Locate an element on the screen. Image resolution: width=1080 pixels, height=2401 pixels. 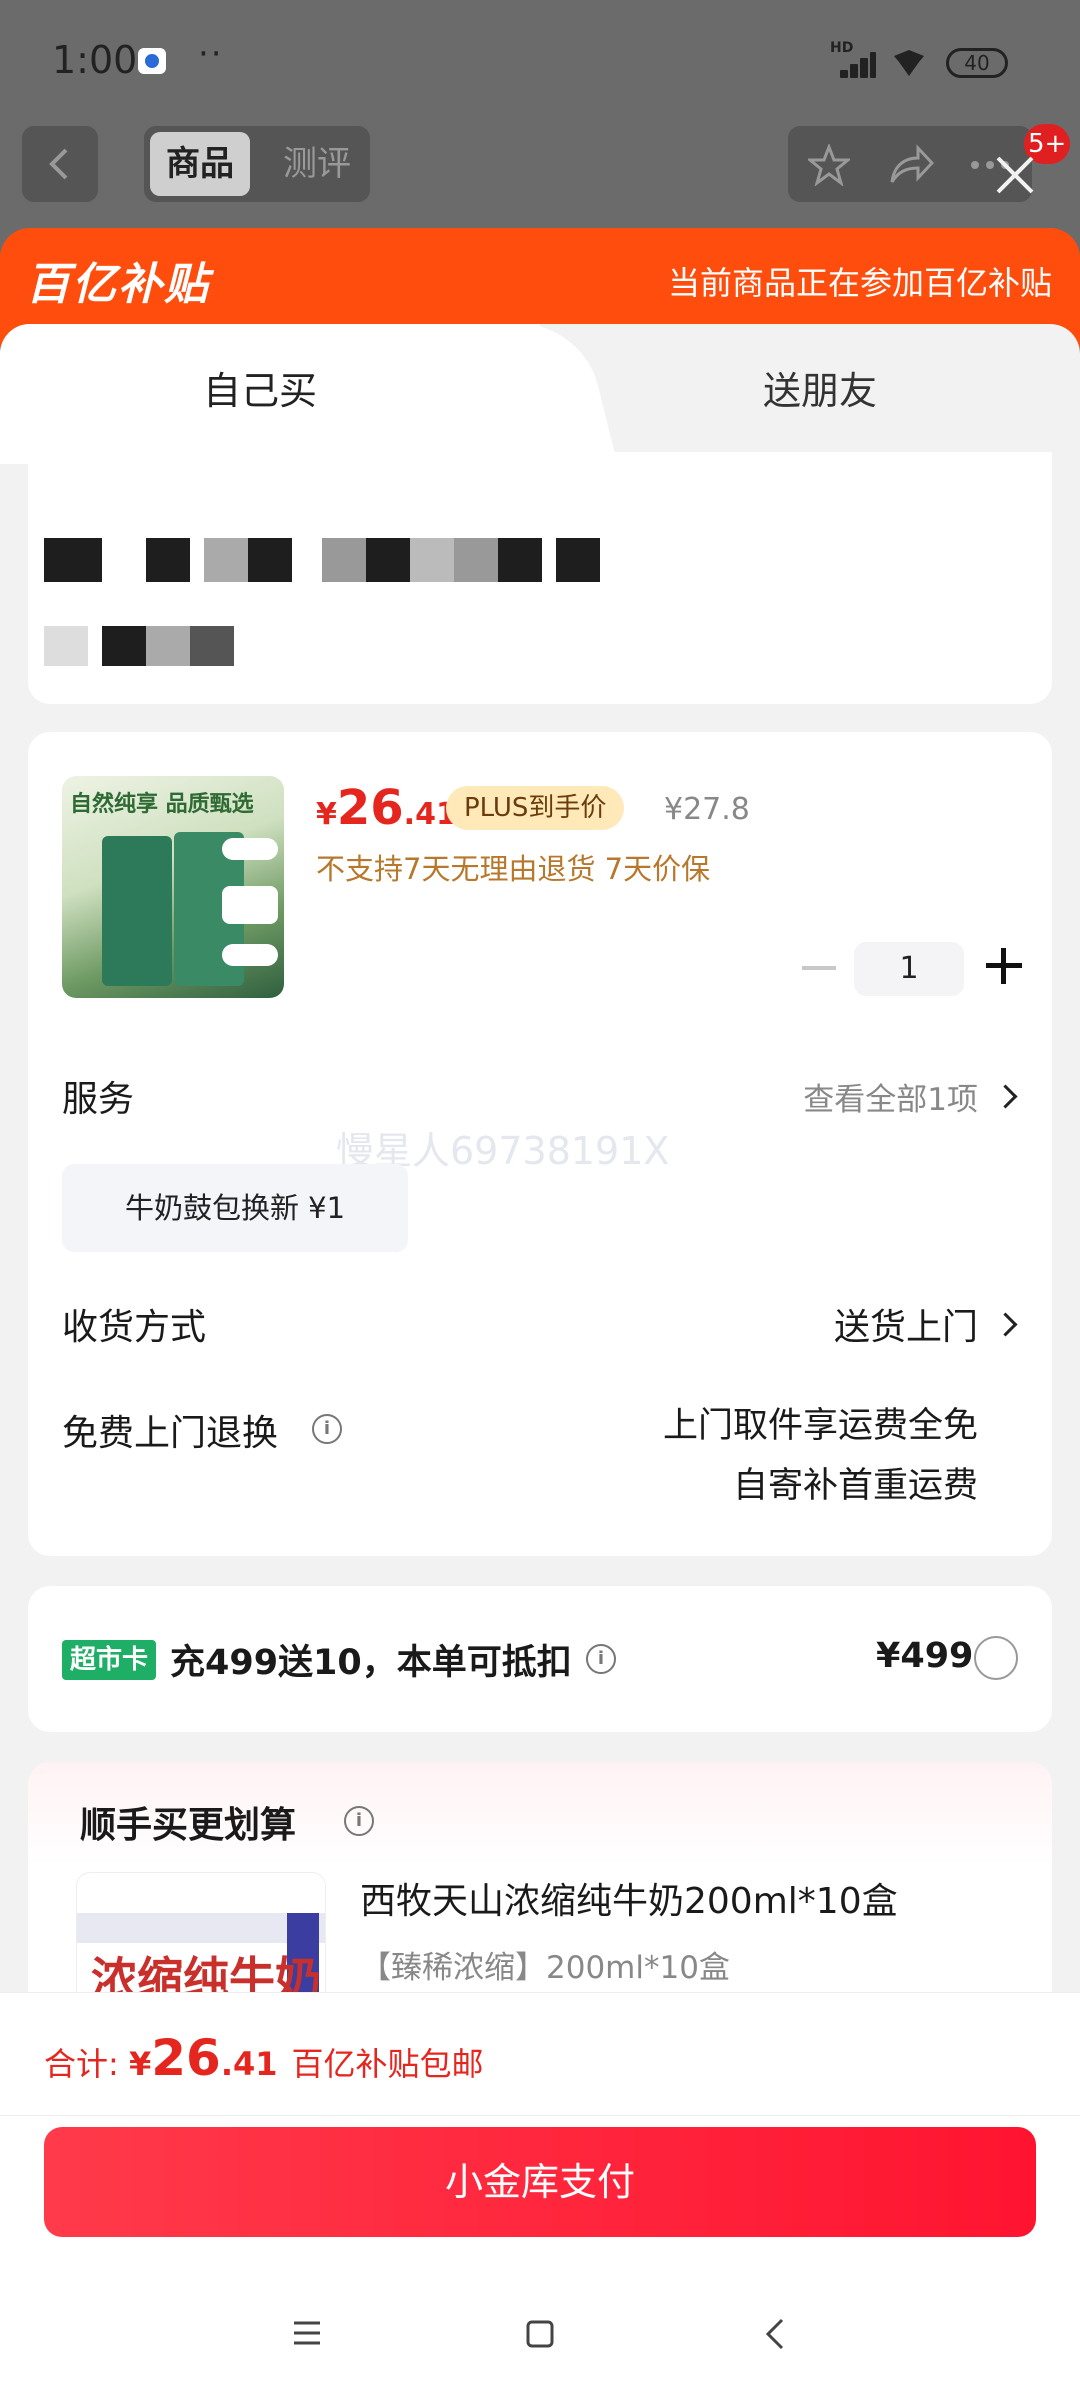
status-more-dots: ·· is located at coordinates (211, 54).